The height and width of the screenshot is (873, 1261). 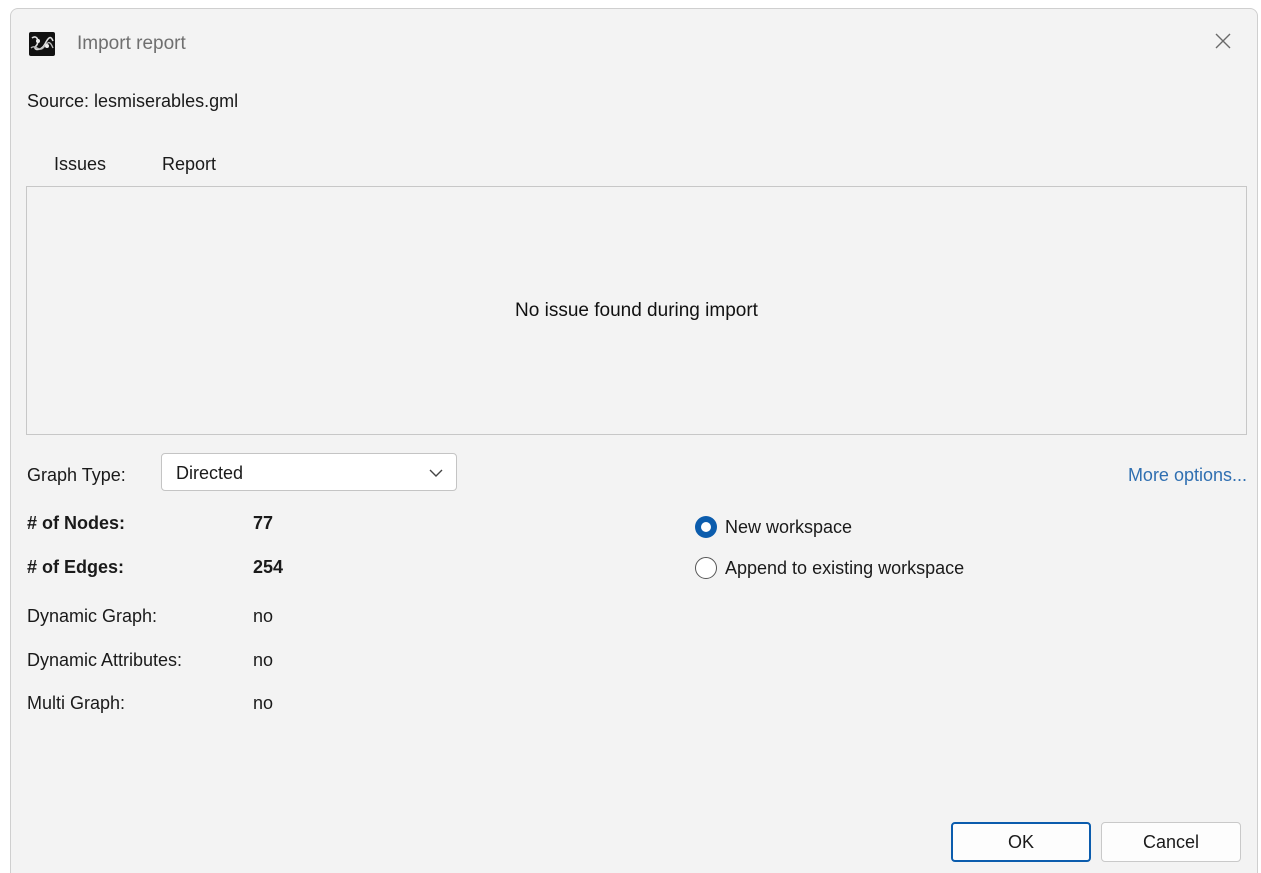 What do you see at coordinates (133, 101) in the screenshot?
I see `source-label: Source: lesmiserables.gml` at bounding box center [133, 101].